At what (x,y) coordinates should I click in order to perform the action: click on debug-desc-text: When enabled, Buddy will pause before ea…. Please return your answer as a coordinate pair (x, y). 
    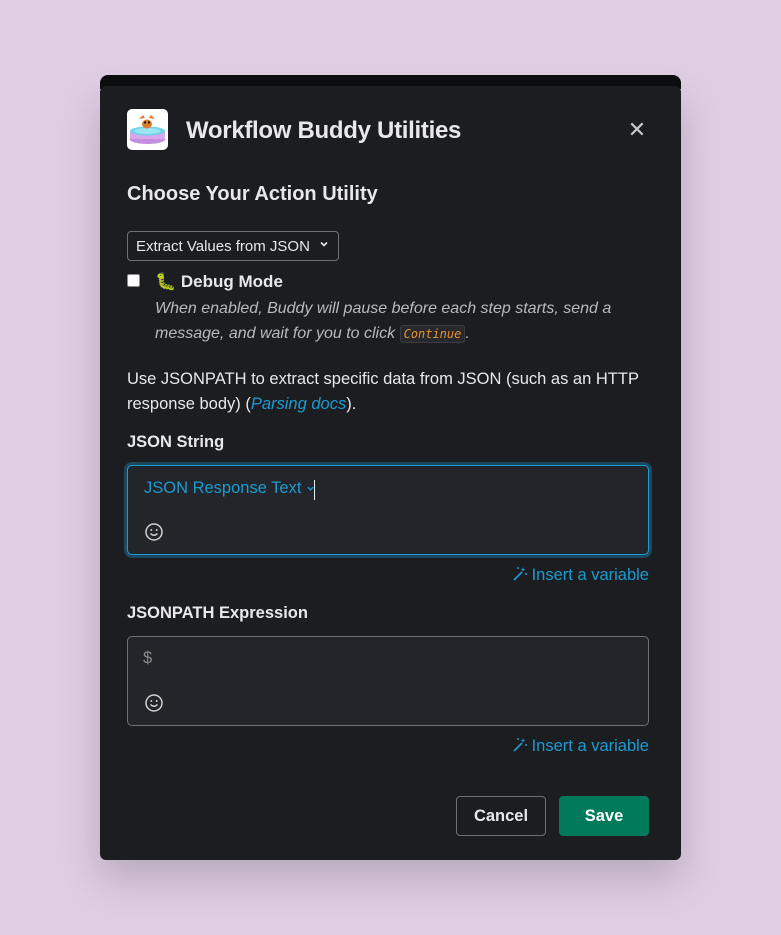
    Looking at the image, I should click on (383, 321).